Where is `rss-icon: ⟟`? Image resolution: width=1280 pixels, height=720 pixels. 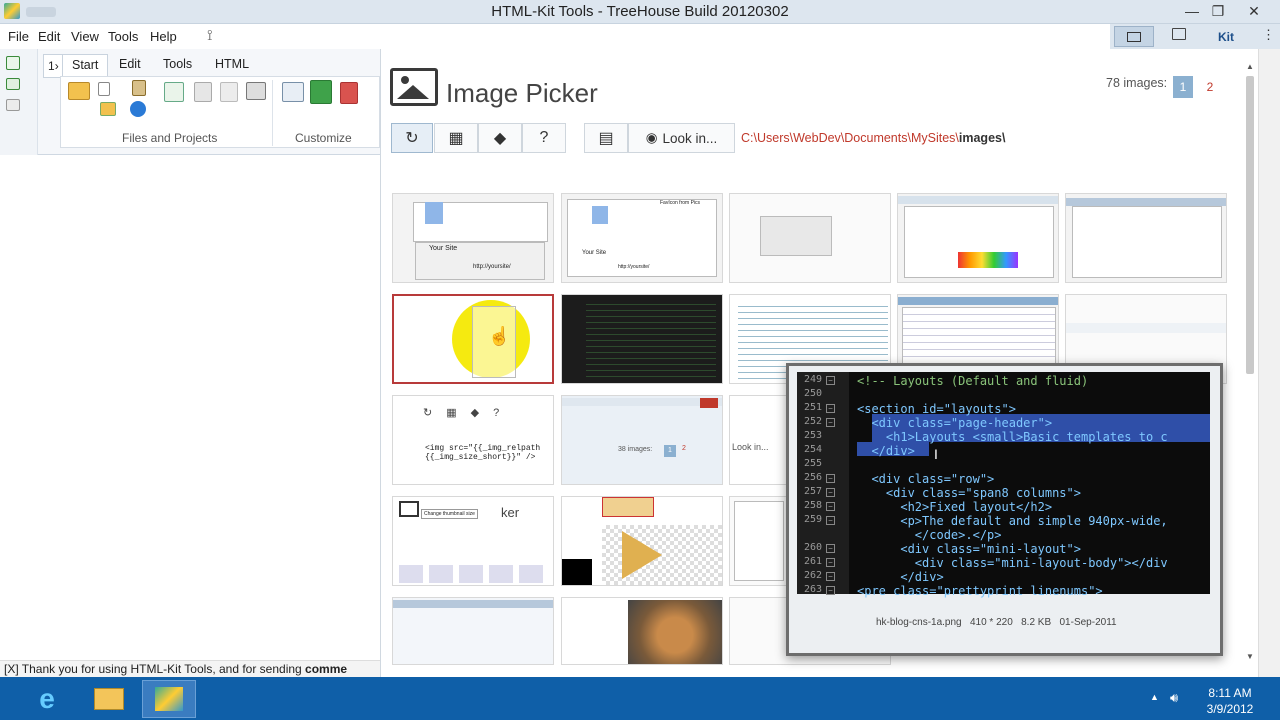 rss-icon: ⟟ is located at coordinates (215, 36).